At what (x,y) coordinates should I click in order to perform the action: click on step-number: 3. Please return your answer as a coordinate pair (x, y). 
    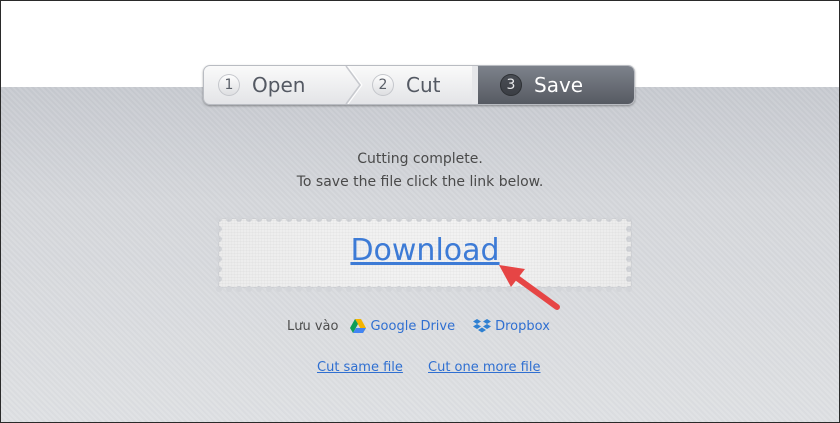
    Looking at the image, I should click on (511, 85).